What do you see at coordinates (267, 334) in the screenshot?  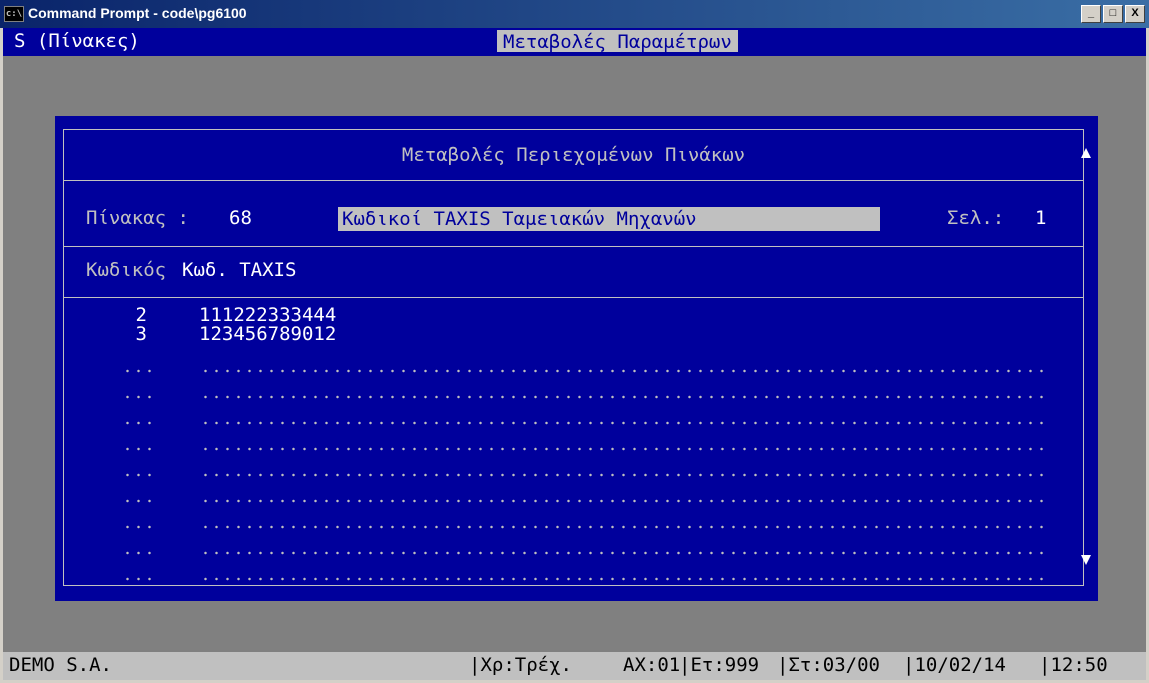 I see `row-taxis: 123456789012` at bounding box center [267, 334].